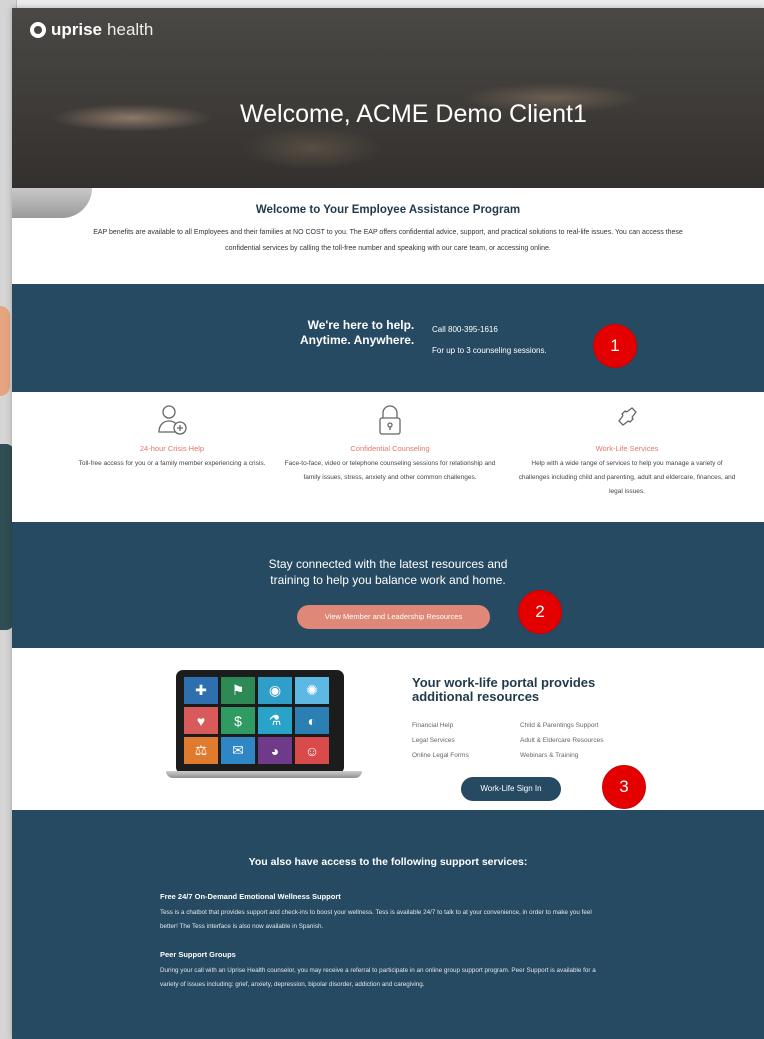 This screenshot has width=764, height=1039. I want to click on service-title: Work-Life Services, so click(627, 448).